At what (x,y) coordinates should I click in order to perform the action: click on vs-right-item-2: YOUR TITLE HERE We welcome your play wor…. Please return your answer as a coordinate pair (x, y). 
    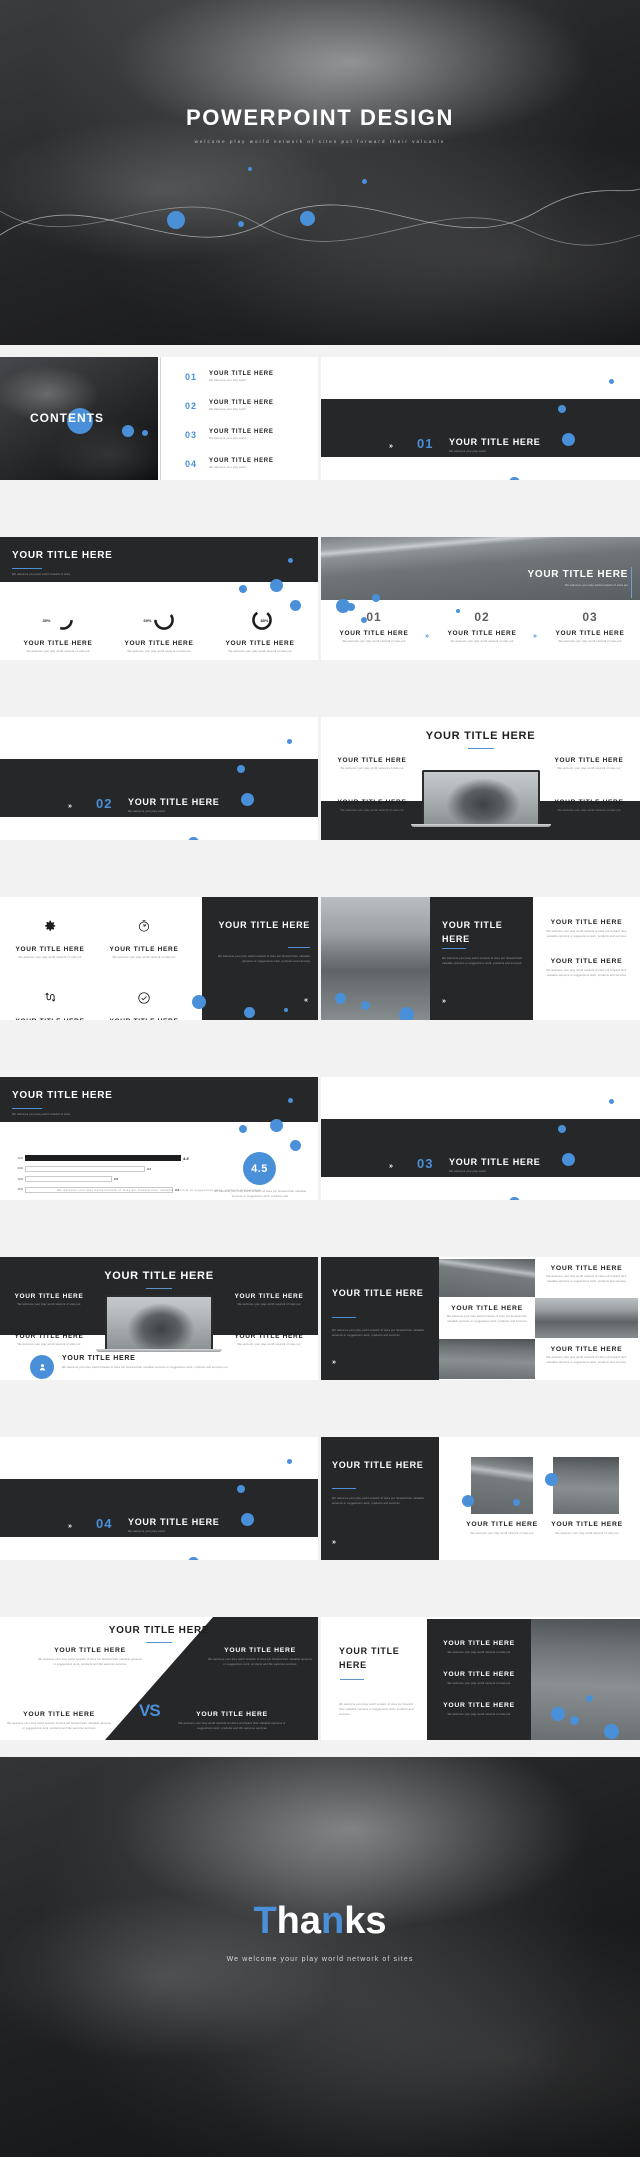
    Looking at the image, I should click on (232, 1721).